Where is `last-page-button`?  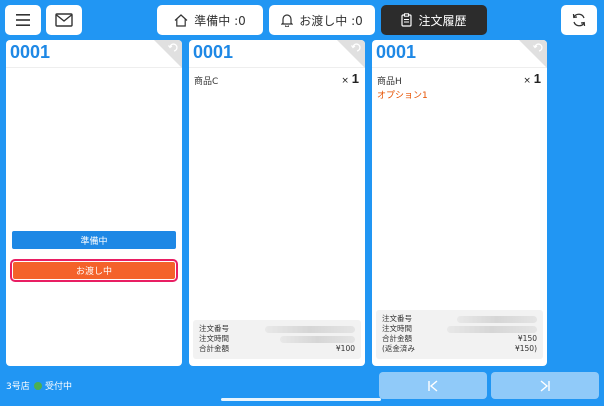
last-page-button is located at coordinates (545, 385).